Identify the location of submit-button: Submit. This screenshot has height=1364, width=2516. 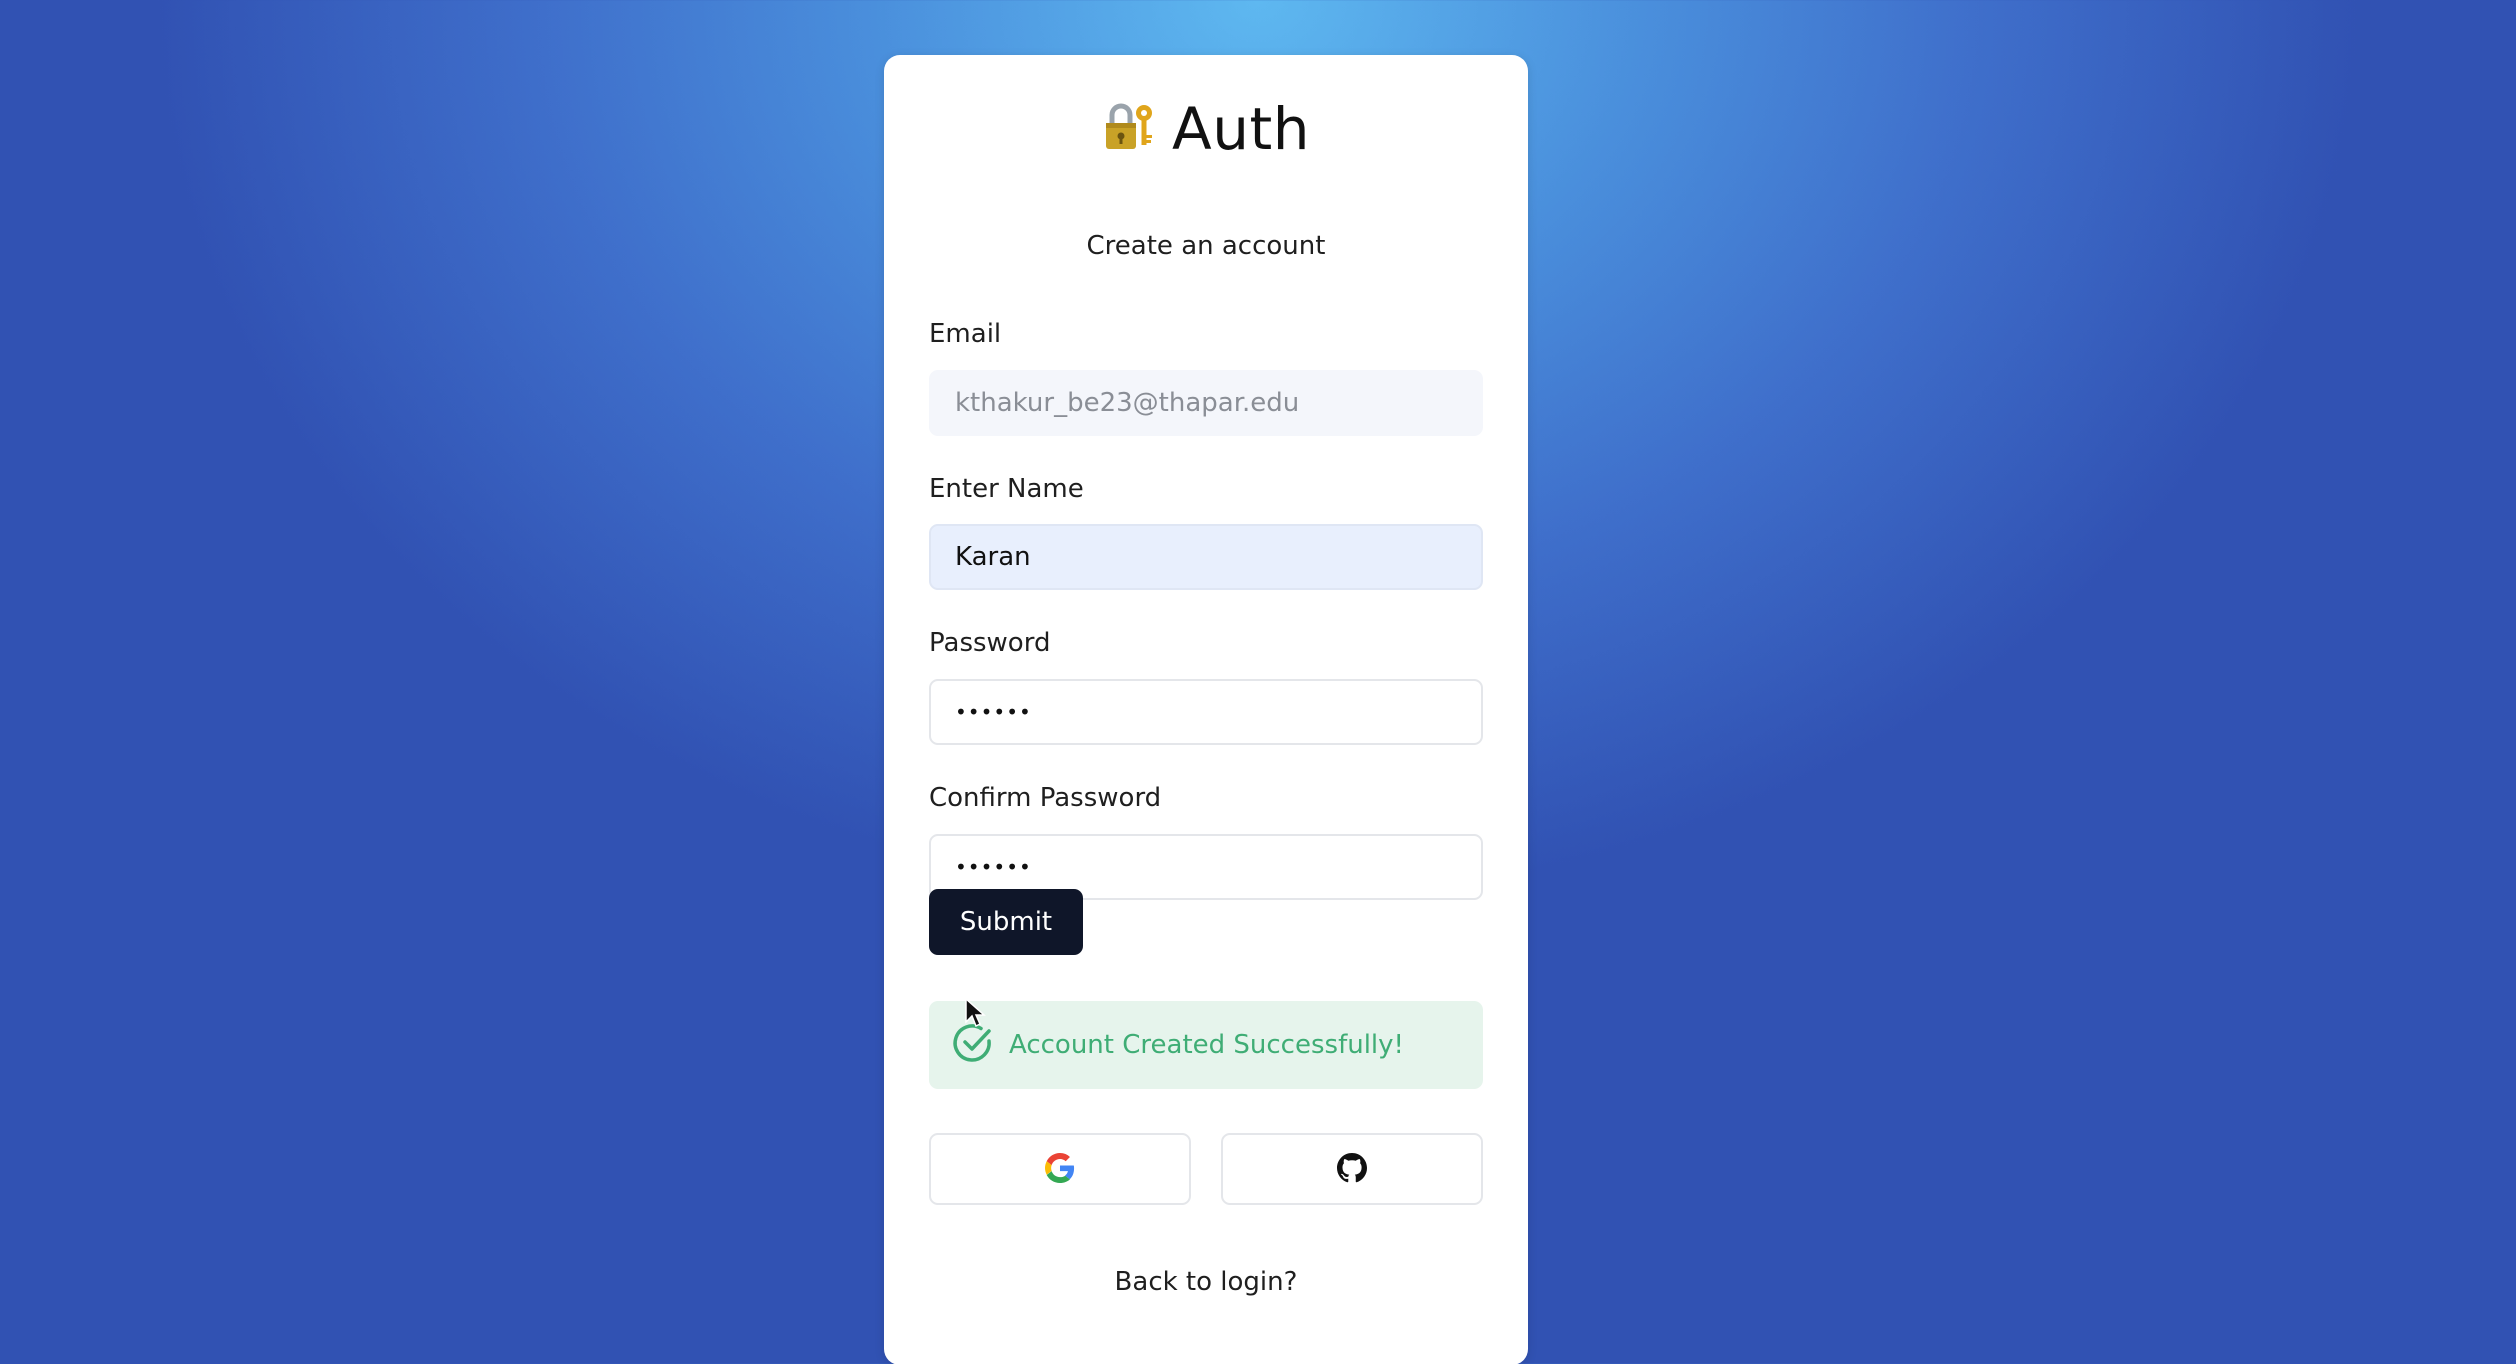
(1006, 922).